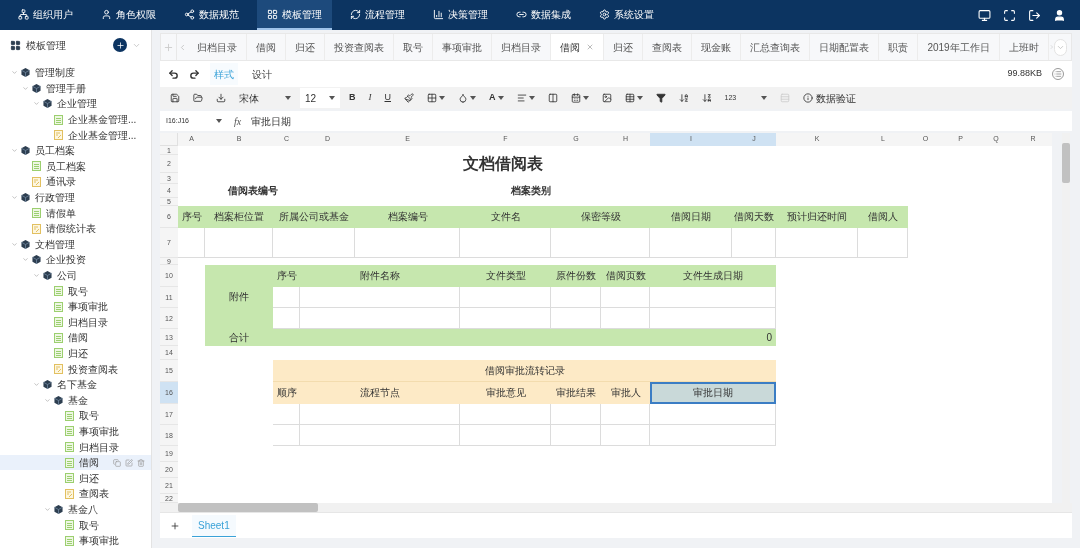 Image resolution: width=1080 pixels, height=548 pixels. What do you see at coordinates (352, 98) in the screenshot?
I see `bold-button: B` at bounding box center [352, 98].